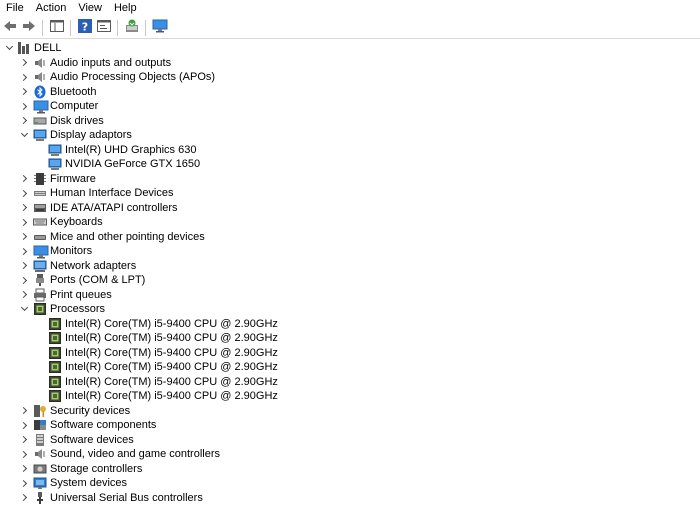 Image resolution: width=700 pixels, height=525 pixels. Describe the element at coordinates (350, 295) in the screenshot. I see `tree-item: Print queues` at that location.